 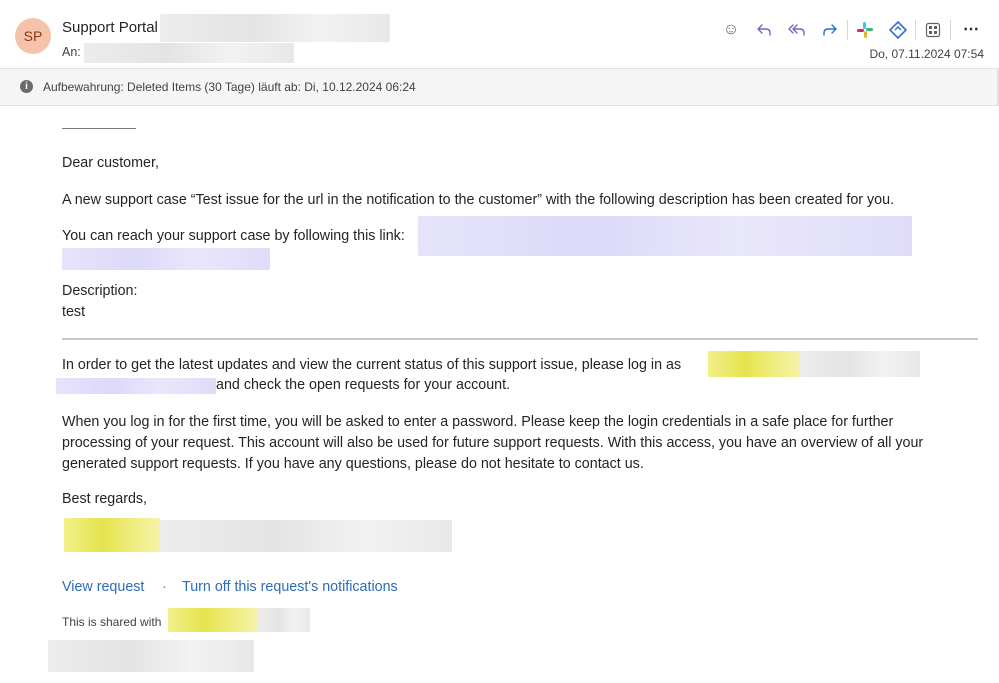 I want to click on signature-dash, so click(x=99, y=128).